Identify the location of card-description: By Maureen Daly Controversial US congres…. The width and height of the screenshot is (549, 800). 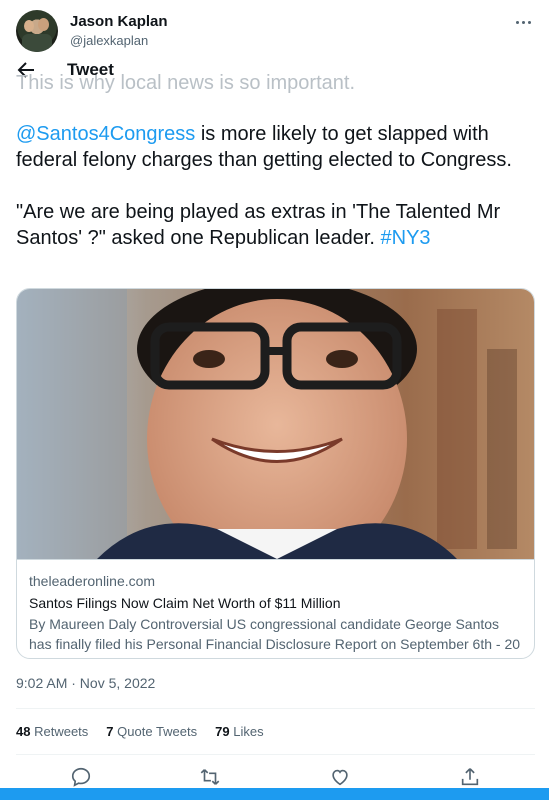
(275, 637).